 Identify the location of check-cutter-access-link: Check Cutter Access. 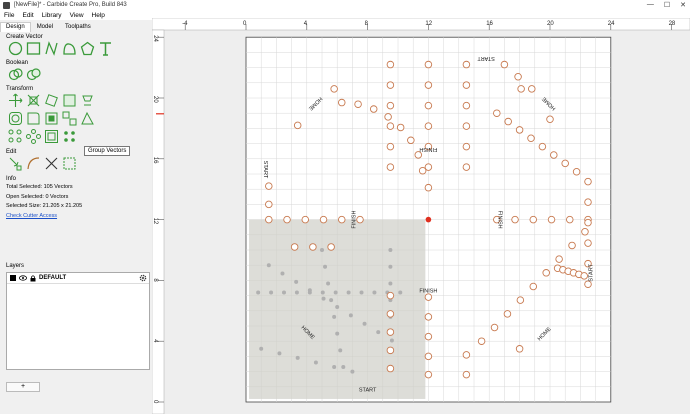
(79, 217).